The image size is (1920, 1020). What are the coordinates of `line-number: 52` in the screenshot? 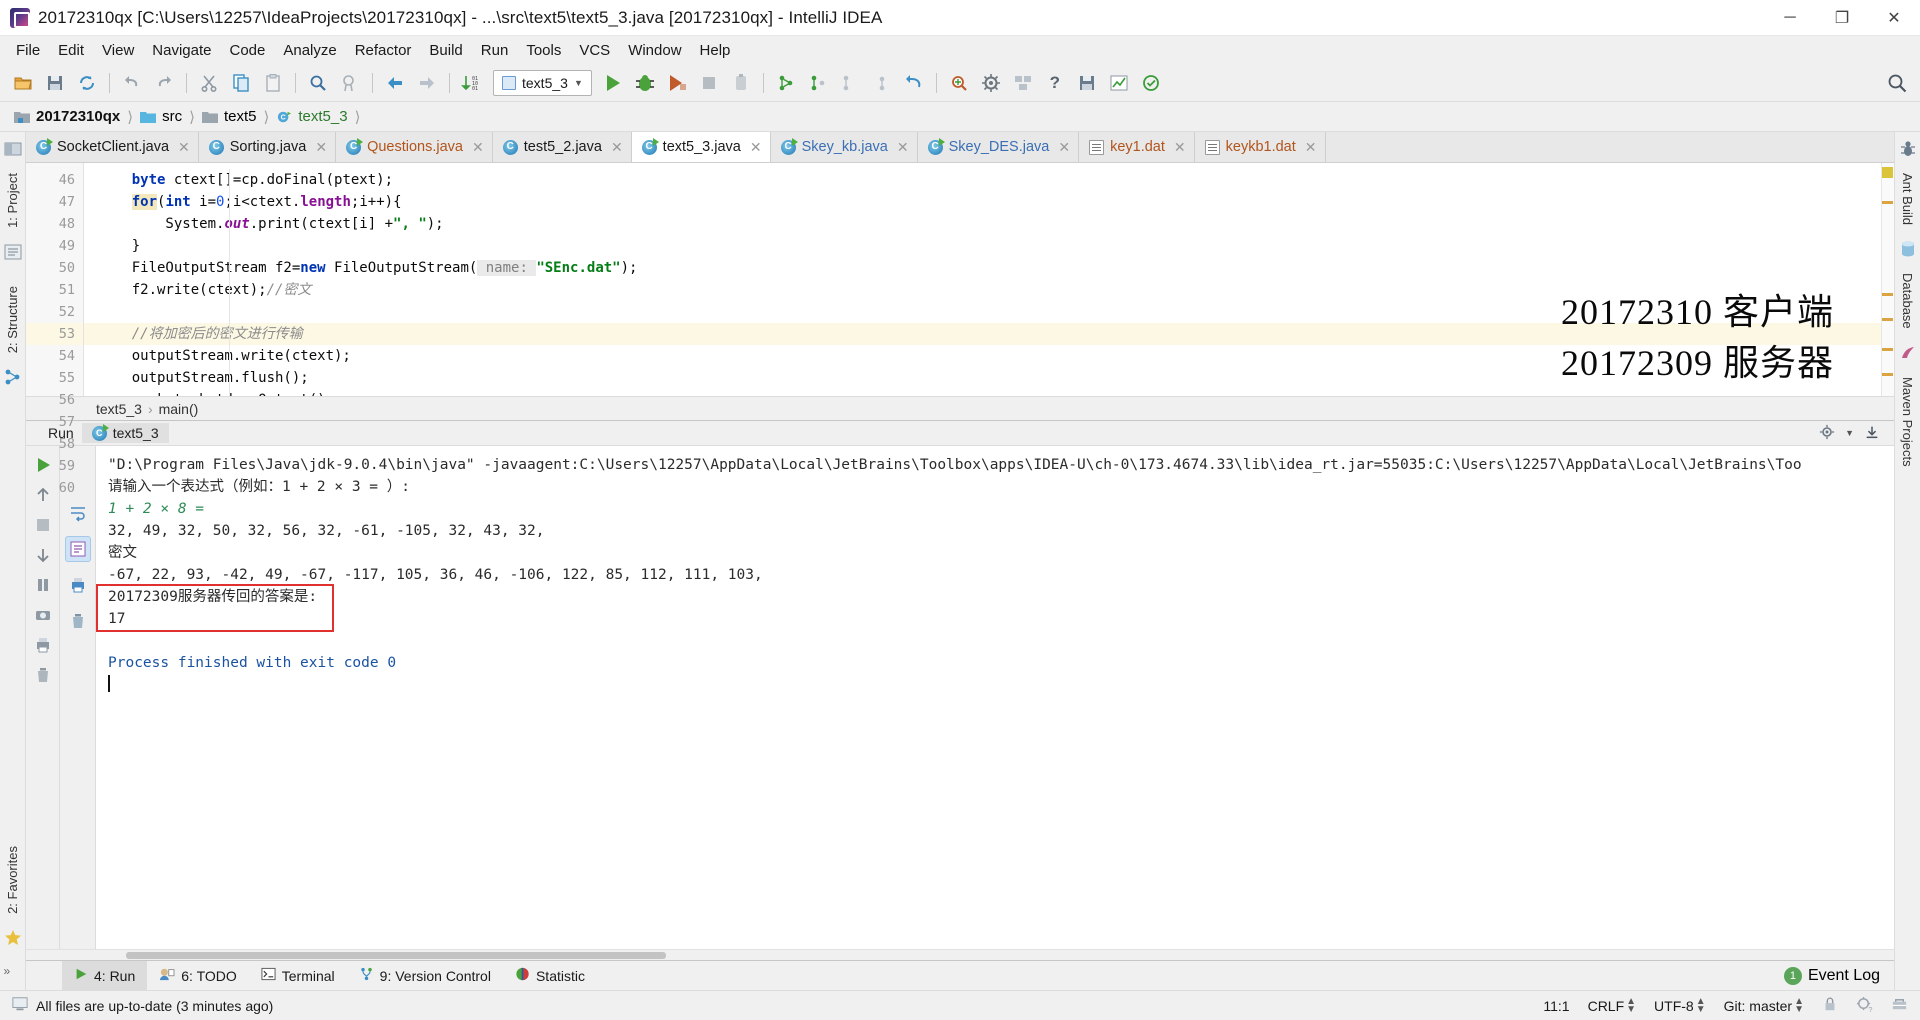 It's located at (54, 312).